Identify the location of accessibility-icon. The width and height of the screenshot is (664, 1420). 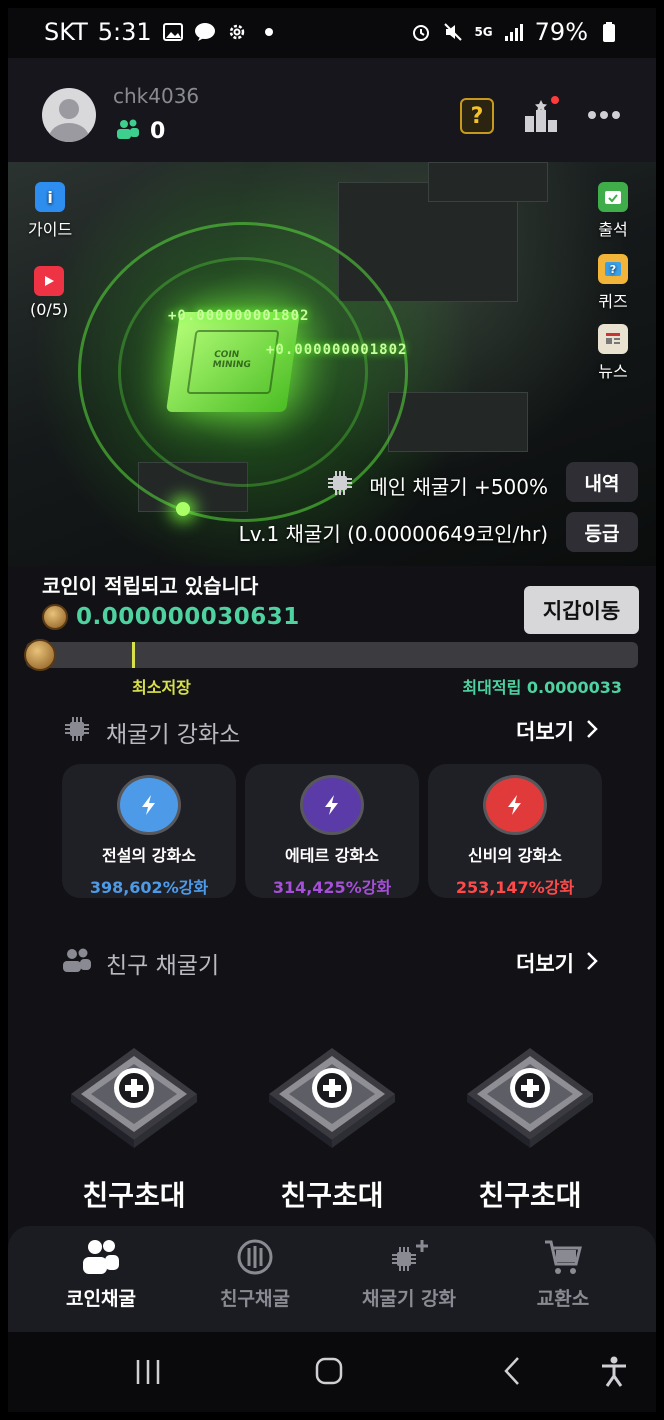
(614, 1372).